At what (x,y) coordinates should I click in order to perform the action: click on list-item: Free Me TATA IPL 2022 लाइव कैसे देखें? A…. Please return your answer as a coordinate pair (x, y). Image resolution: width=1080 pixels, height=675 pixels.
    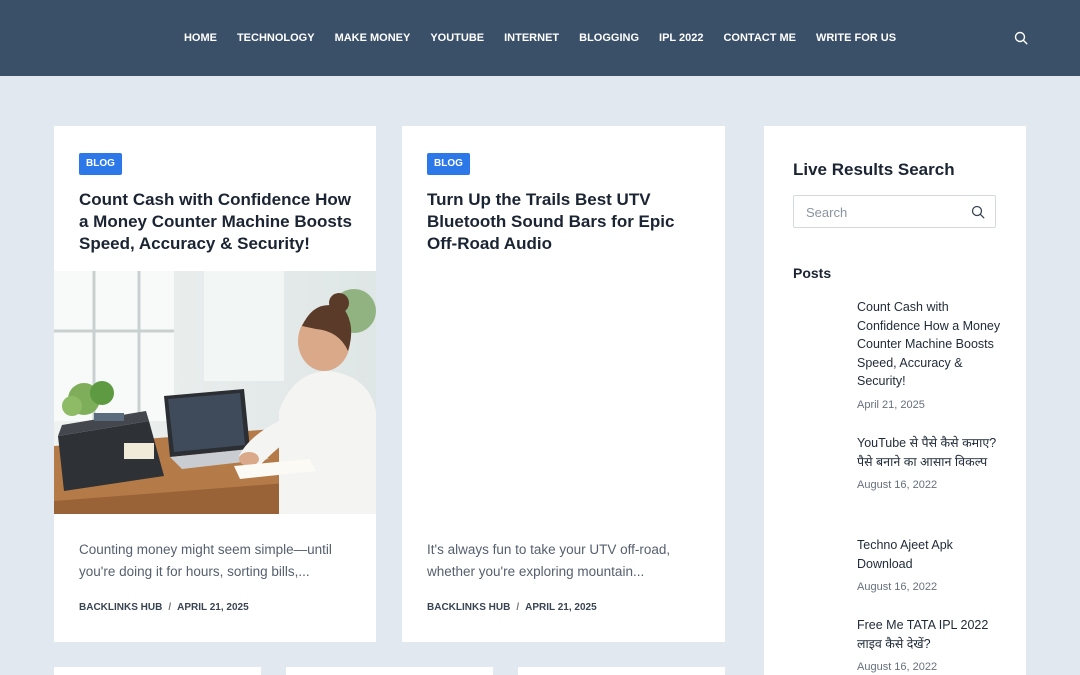
    Looking at the image, I should click on (932, 644).